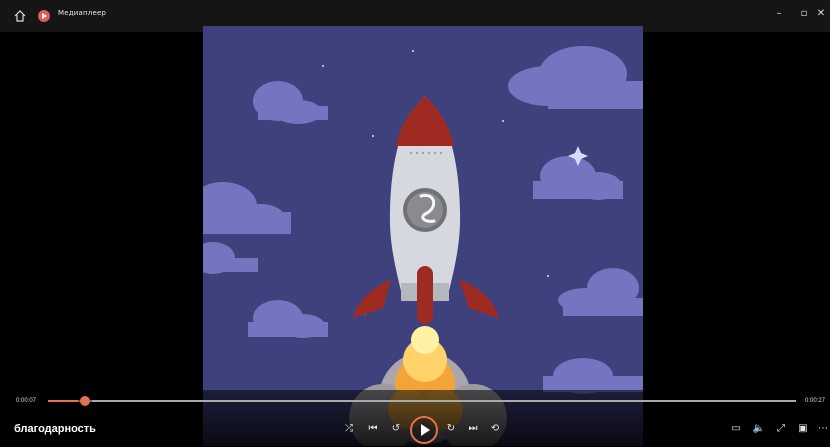 Image resolution: width=830 pixels, height=447 pixels. Describe the element at coordinates (736, 429) in the screenshot. I see `caption-icon: ▭` at that location.